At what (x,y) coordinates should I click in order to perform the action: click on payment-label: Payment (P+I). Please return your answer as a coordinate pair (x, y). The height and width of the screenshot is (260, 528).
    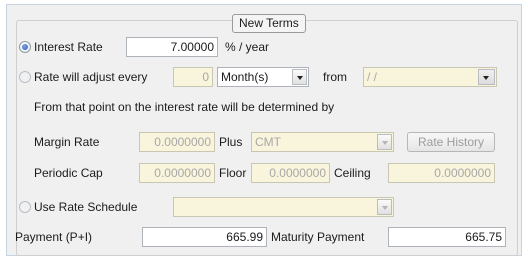
    Looking at the image, I should click on (54, 237).